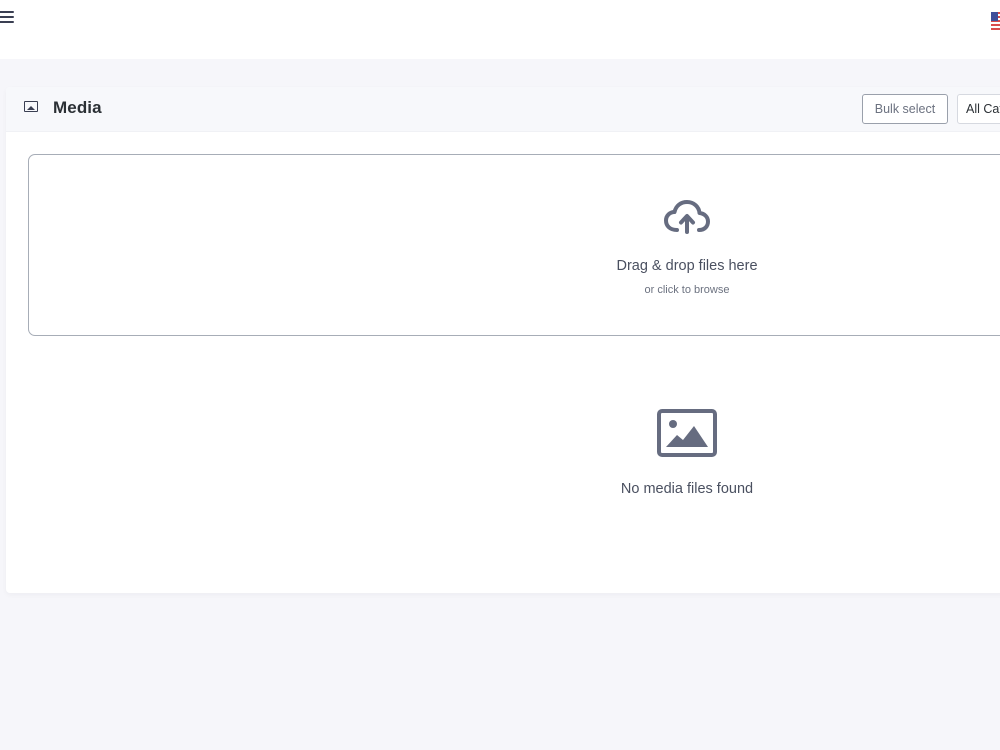  What do you see at coordinates (687, 217) in the screenshot?
I see `cloud-upload-icon` at bounding box center [687, 217].